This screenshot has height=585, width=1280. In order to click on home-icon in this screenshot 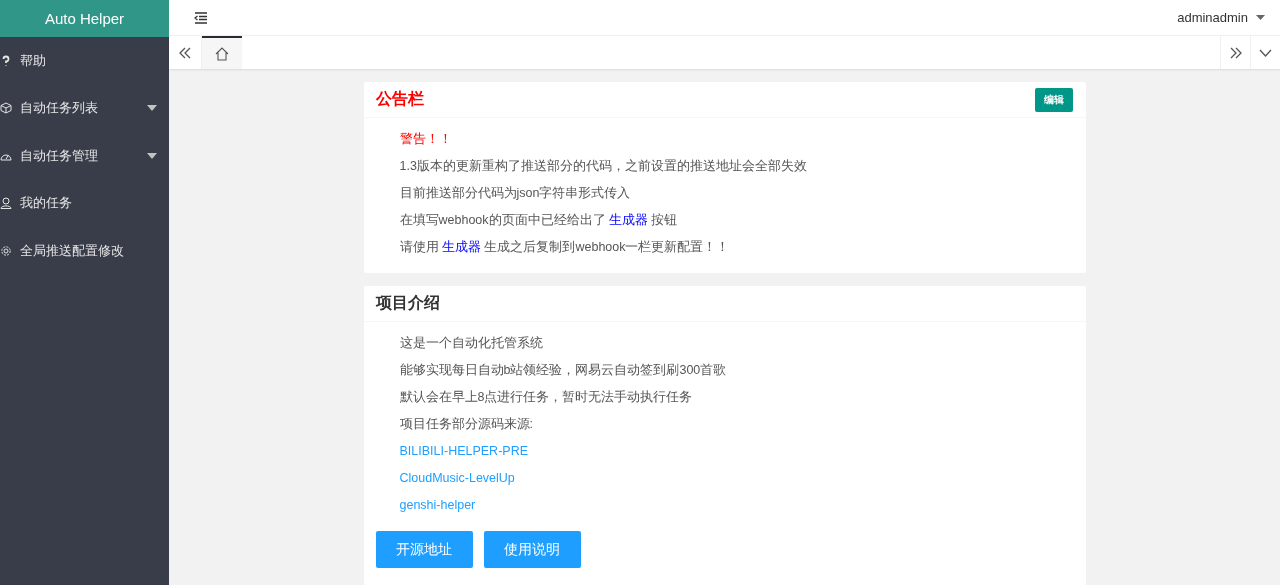, I will do `click(222, 53)`.